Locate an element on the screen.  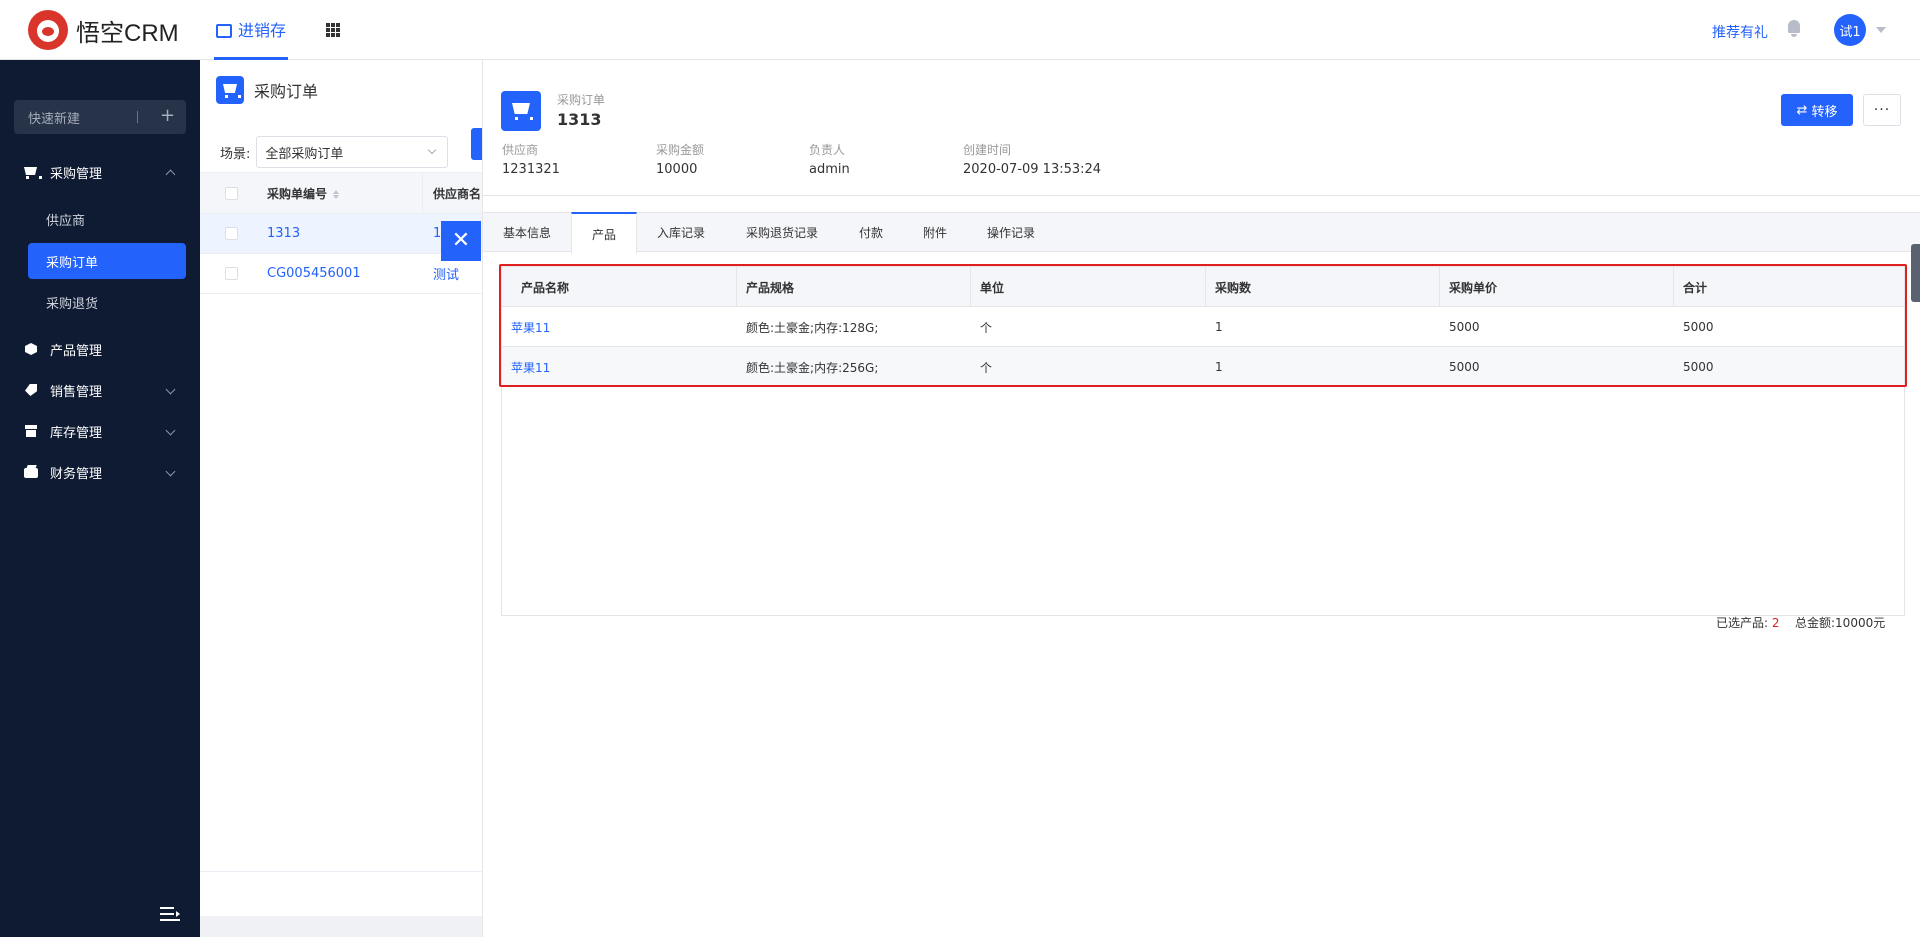
table-row: 1313 1 is located at coordinates (341, 234).